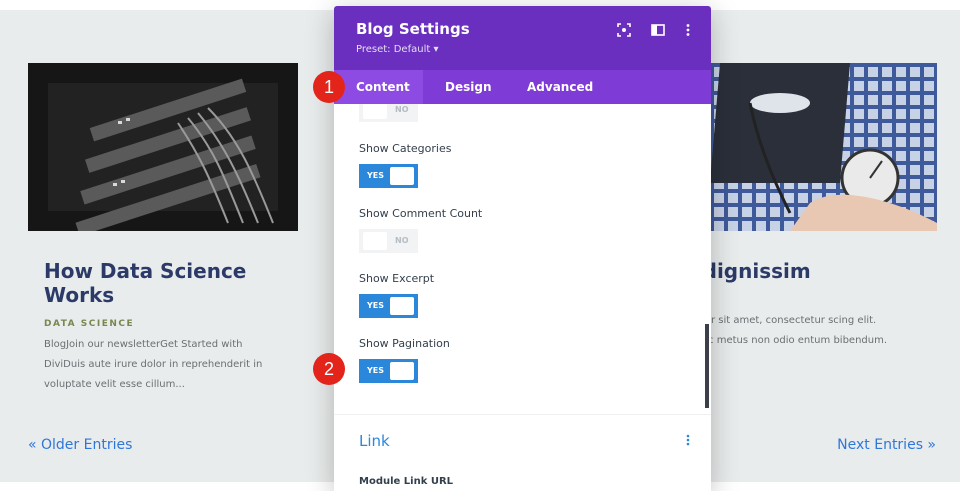 The width and height of the screenshot is (960, 491). Describe the element at coordinates (388, 371) in the screenshot. I see `toggle-show-pagination: YES` at that location.